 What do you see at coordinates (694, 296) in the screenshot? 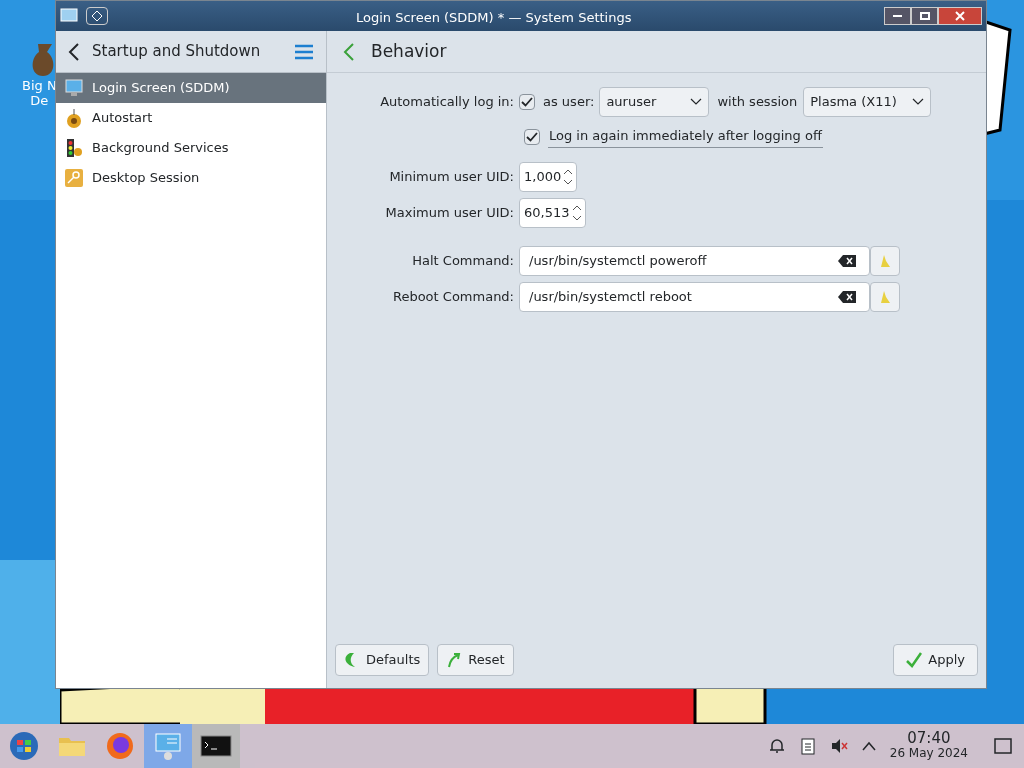
I see `text-field: /usr/bin/systemctl reboot` at bounding box center [694, 296].